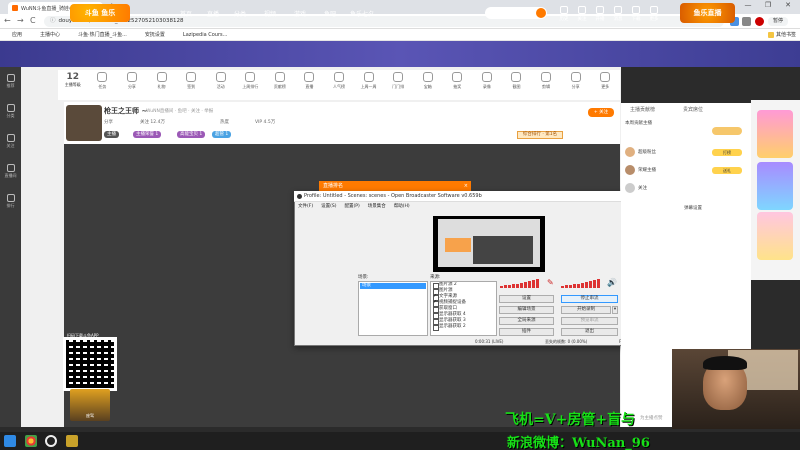  Describe the element at coordinates (526, 332) in the screenshot. I see `plugins-button: 插件` at that location.